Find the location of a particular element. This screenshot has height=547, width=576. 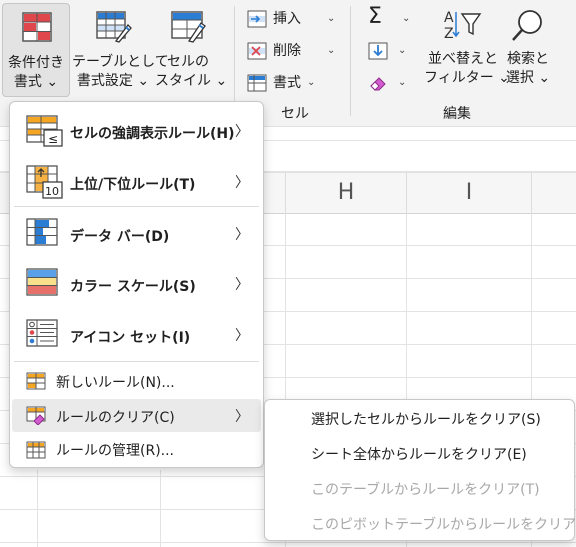

menu-item-icon-sets: アイコン セット(I) 〉 is located at coordinates (136, 335).